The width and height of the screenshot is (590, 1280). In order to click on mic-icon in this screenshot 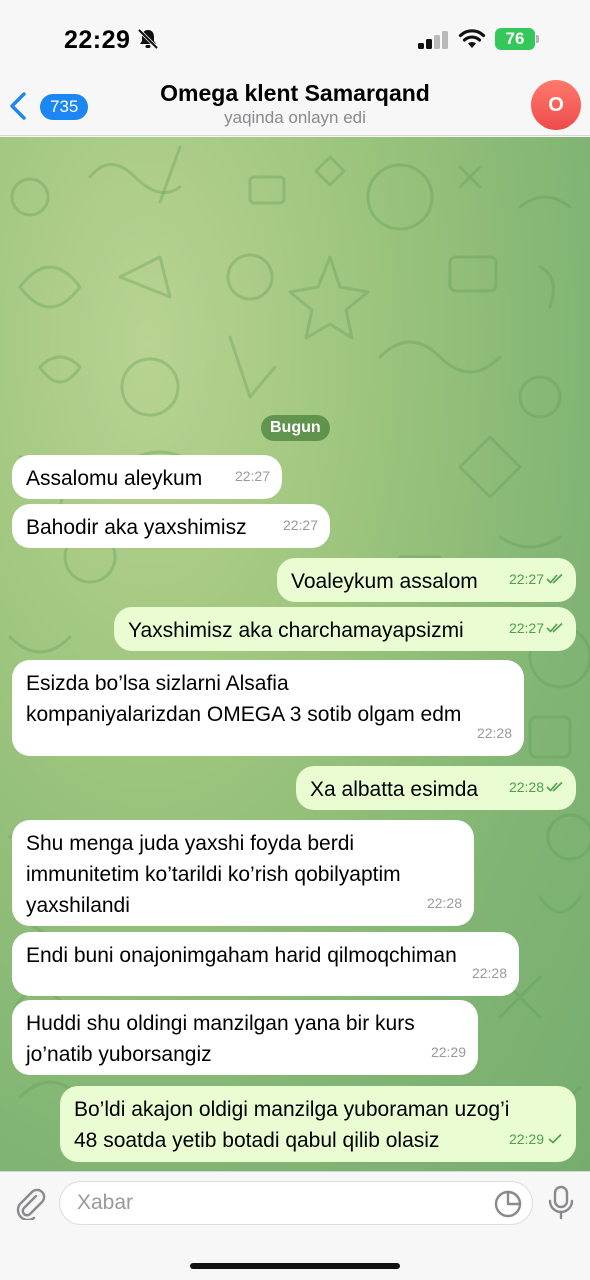, I will do `click(561, 1203)`.